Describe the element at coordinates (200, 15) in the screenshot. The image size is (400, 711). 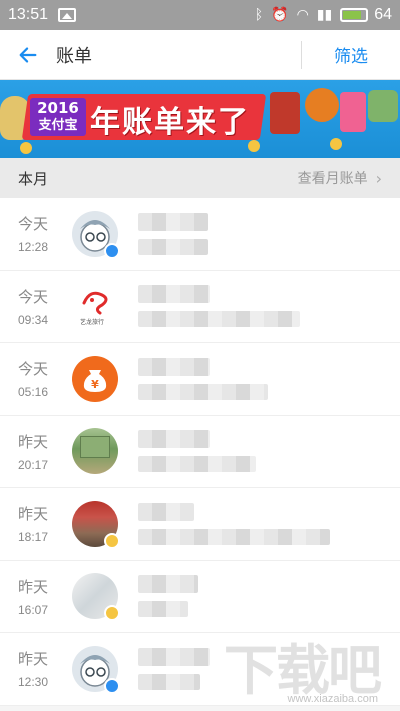
I see `status-bar: 13:51 ᛒ ⏰ ◠ ▮▮ 64` at that location.